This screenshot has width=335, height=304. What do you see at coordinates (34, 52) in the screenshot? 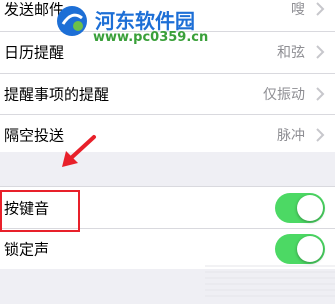
I see `row-label: 日历提醒` at bounding box center [34, 52].